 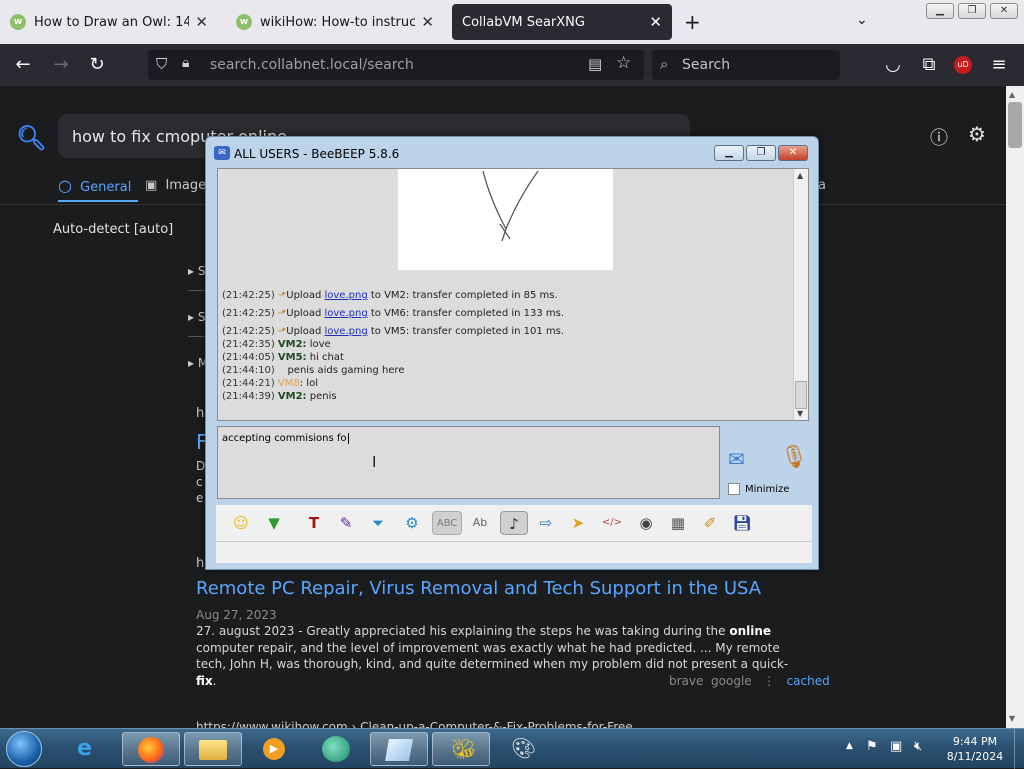 I want to click on screenshot-icon: ◉, so click(x=646, y=523).